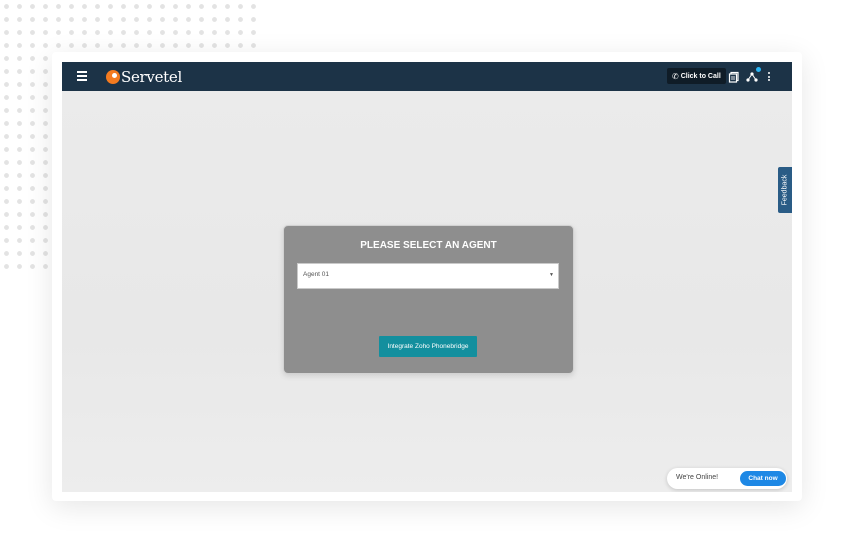 Image resolution: width=854 pixels, height=554 pixels. Describe the element at coordinates (151, 77) in the screenshot. I see `logo-text: Servetel` at that location.